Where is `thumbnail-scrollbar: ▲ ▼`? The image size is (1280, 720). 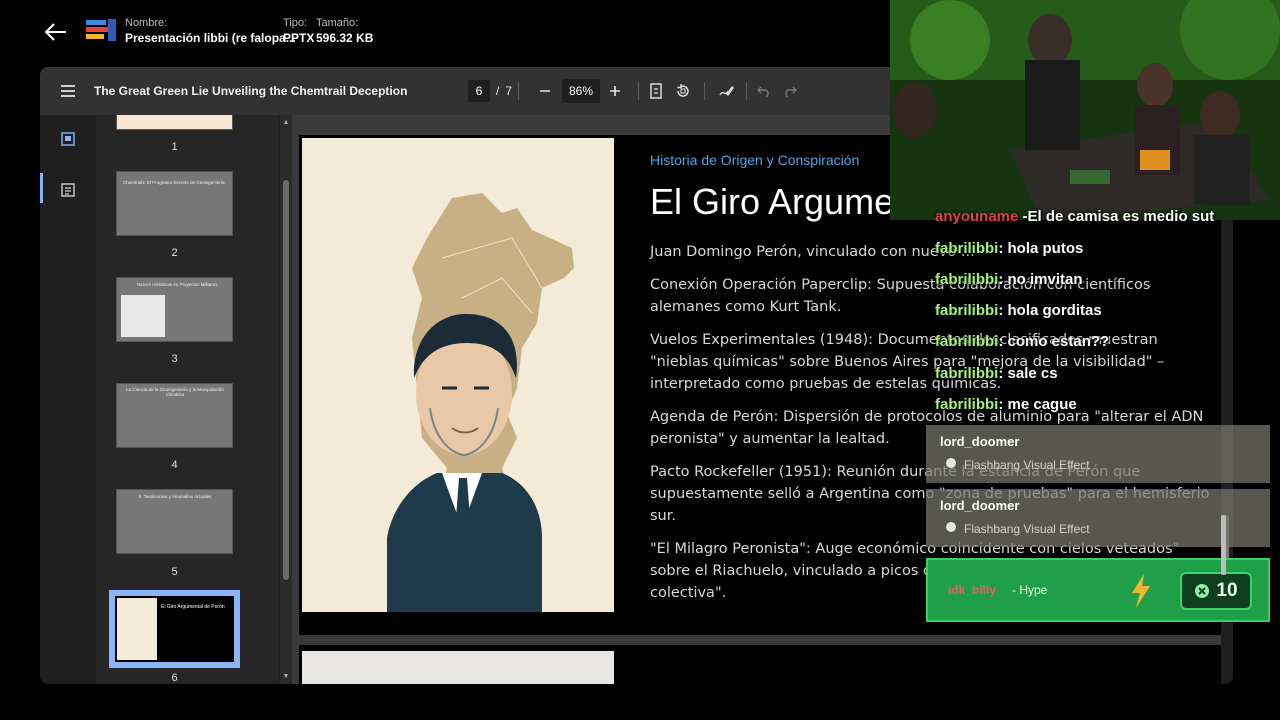
thumbnail-scrollbar: ▲ ▼ is located at coordinates (286, 399).